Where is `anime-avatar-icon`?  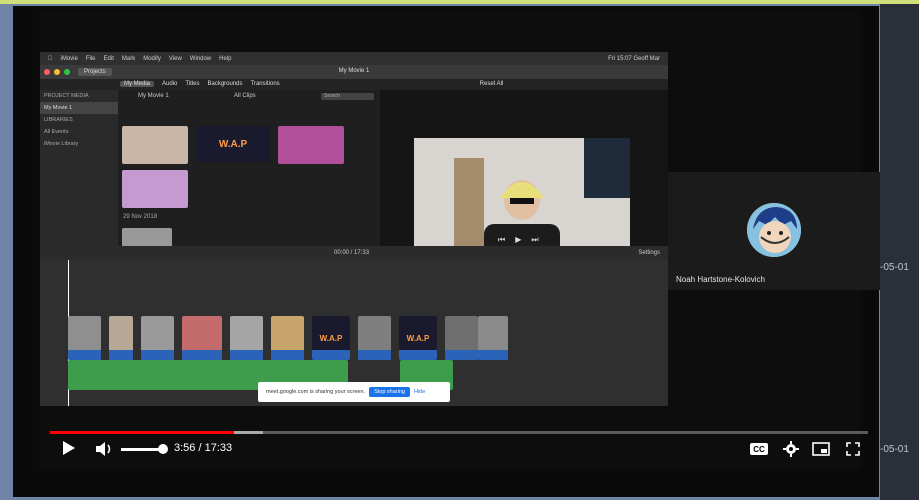 anime-avatar-icon is located at coordinates (774, 230).